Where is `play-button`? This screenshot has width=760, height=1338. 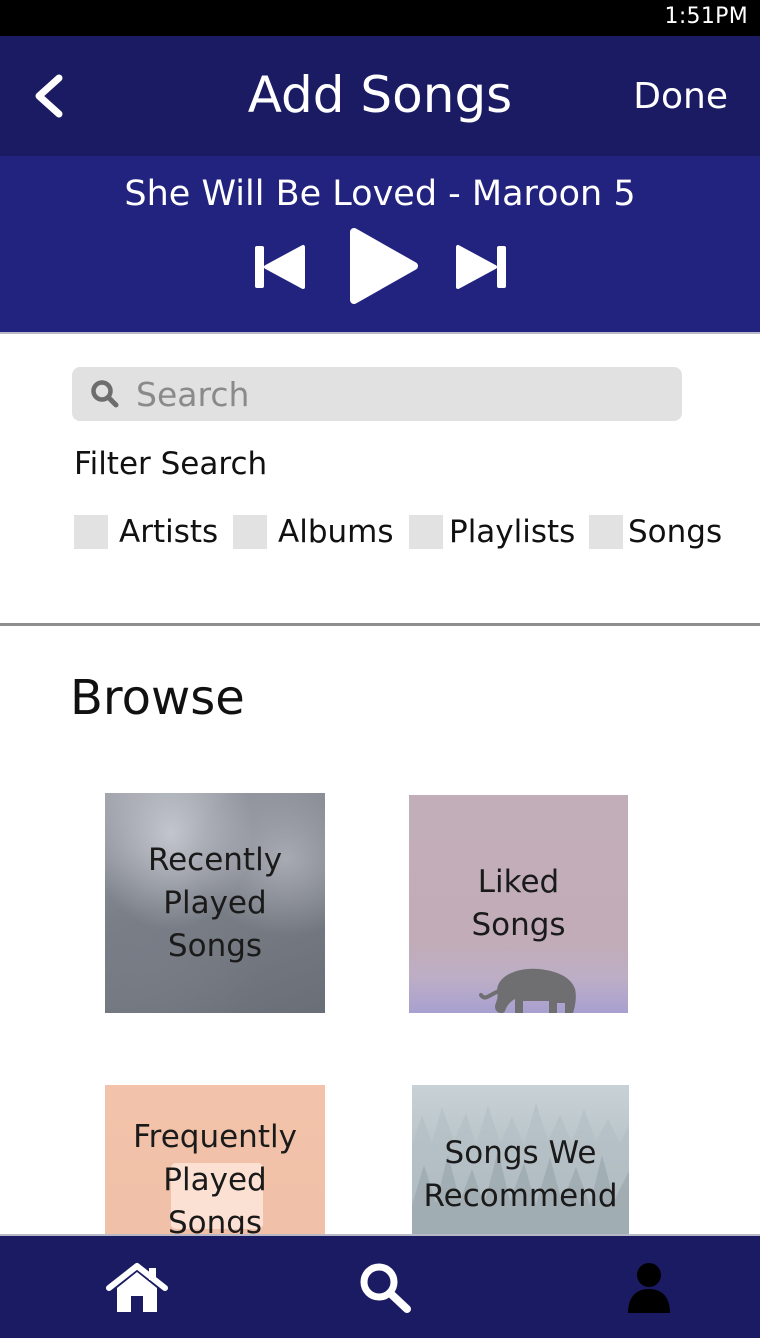
play-button is located at coordinates (383, 266).